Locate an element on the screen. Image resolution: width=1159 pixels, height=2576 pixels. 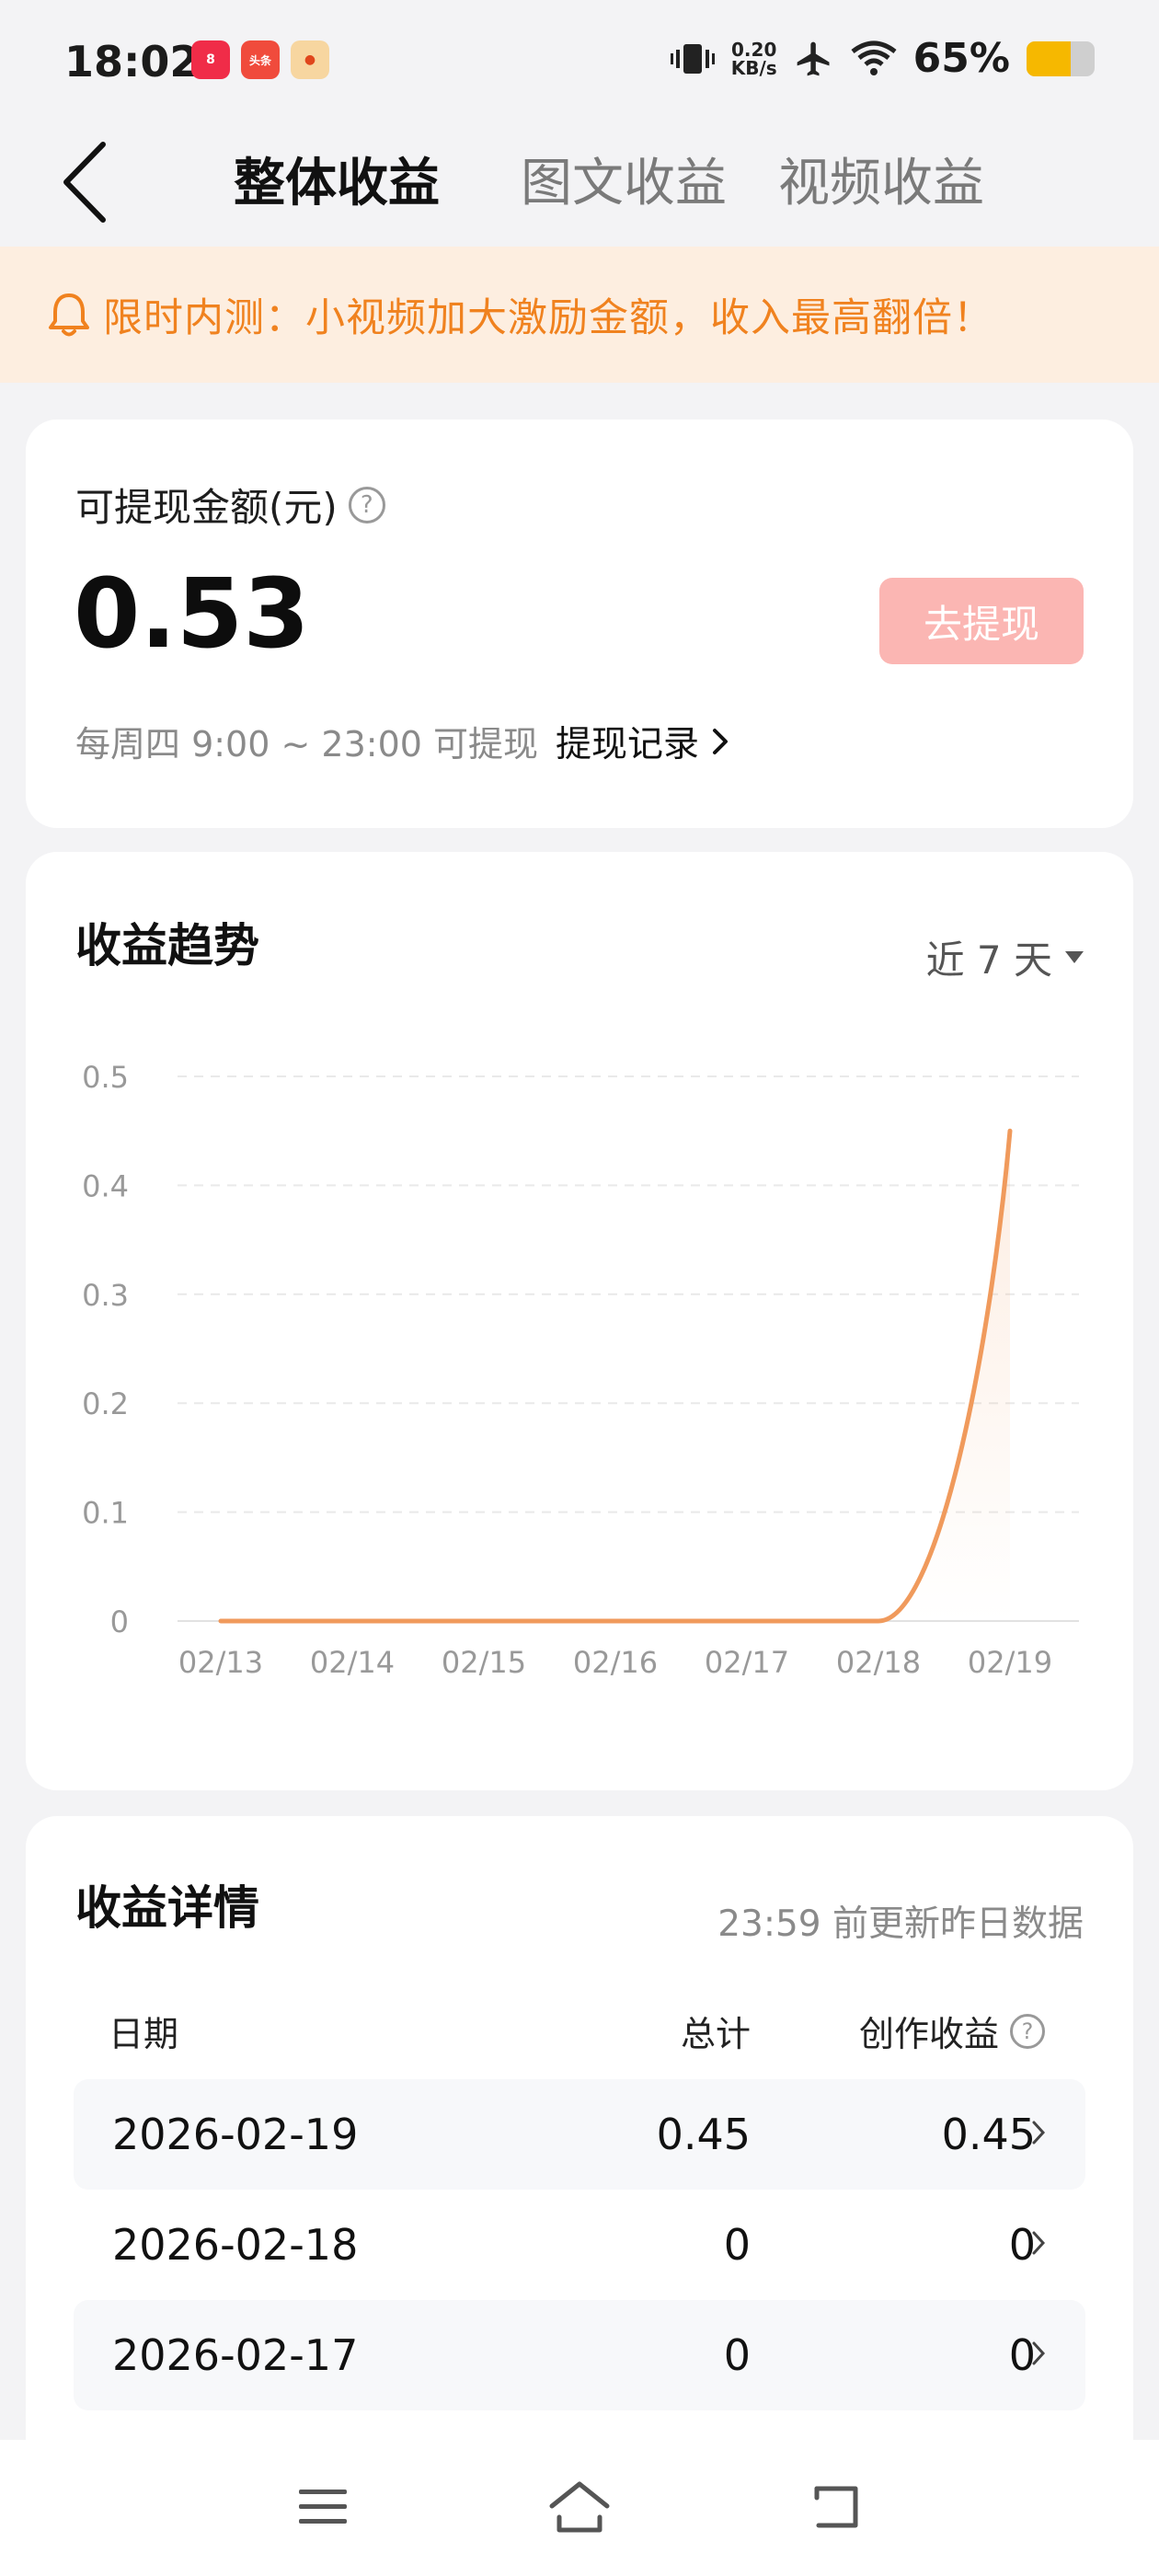
net-speed-value: 0.20 is located at coordinates (754, 49).